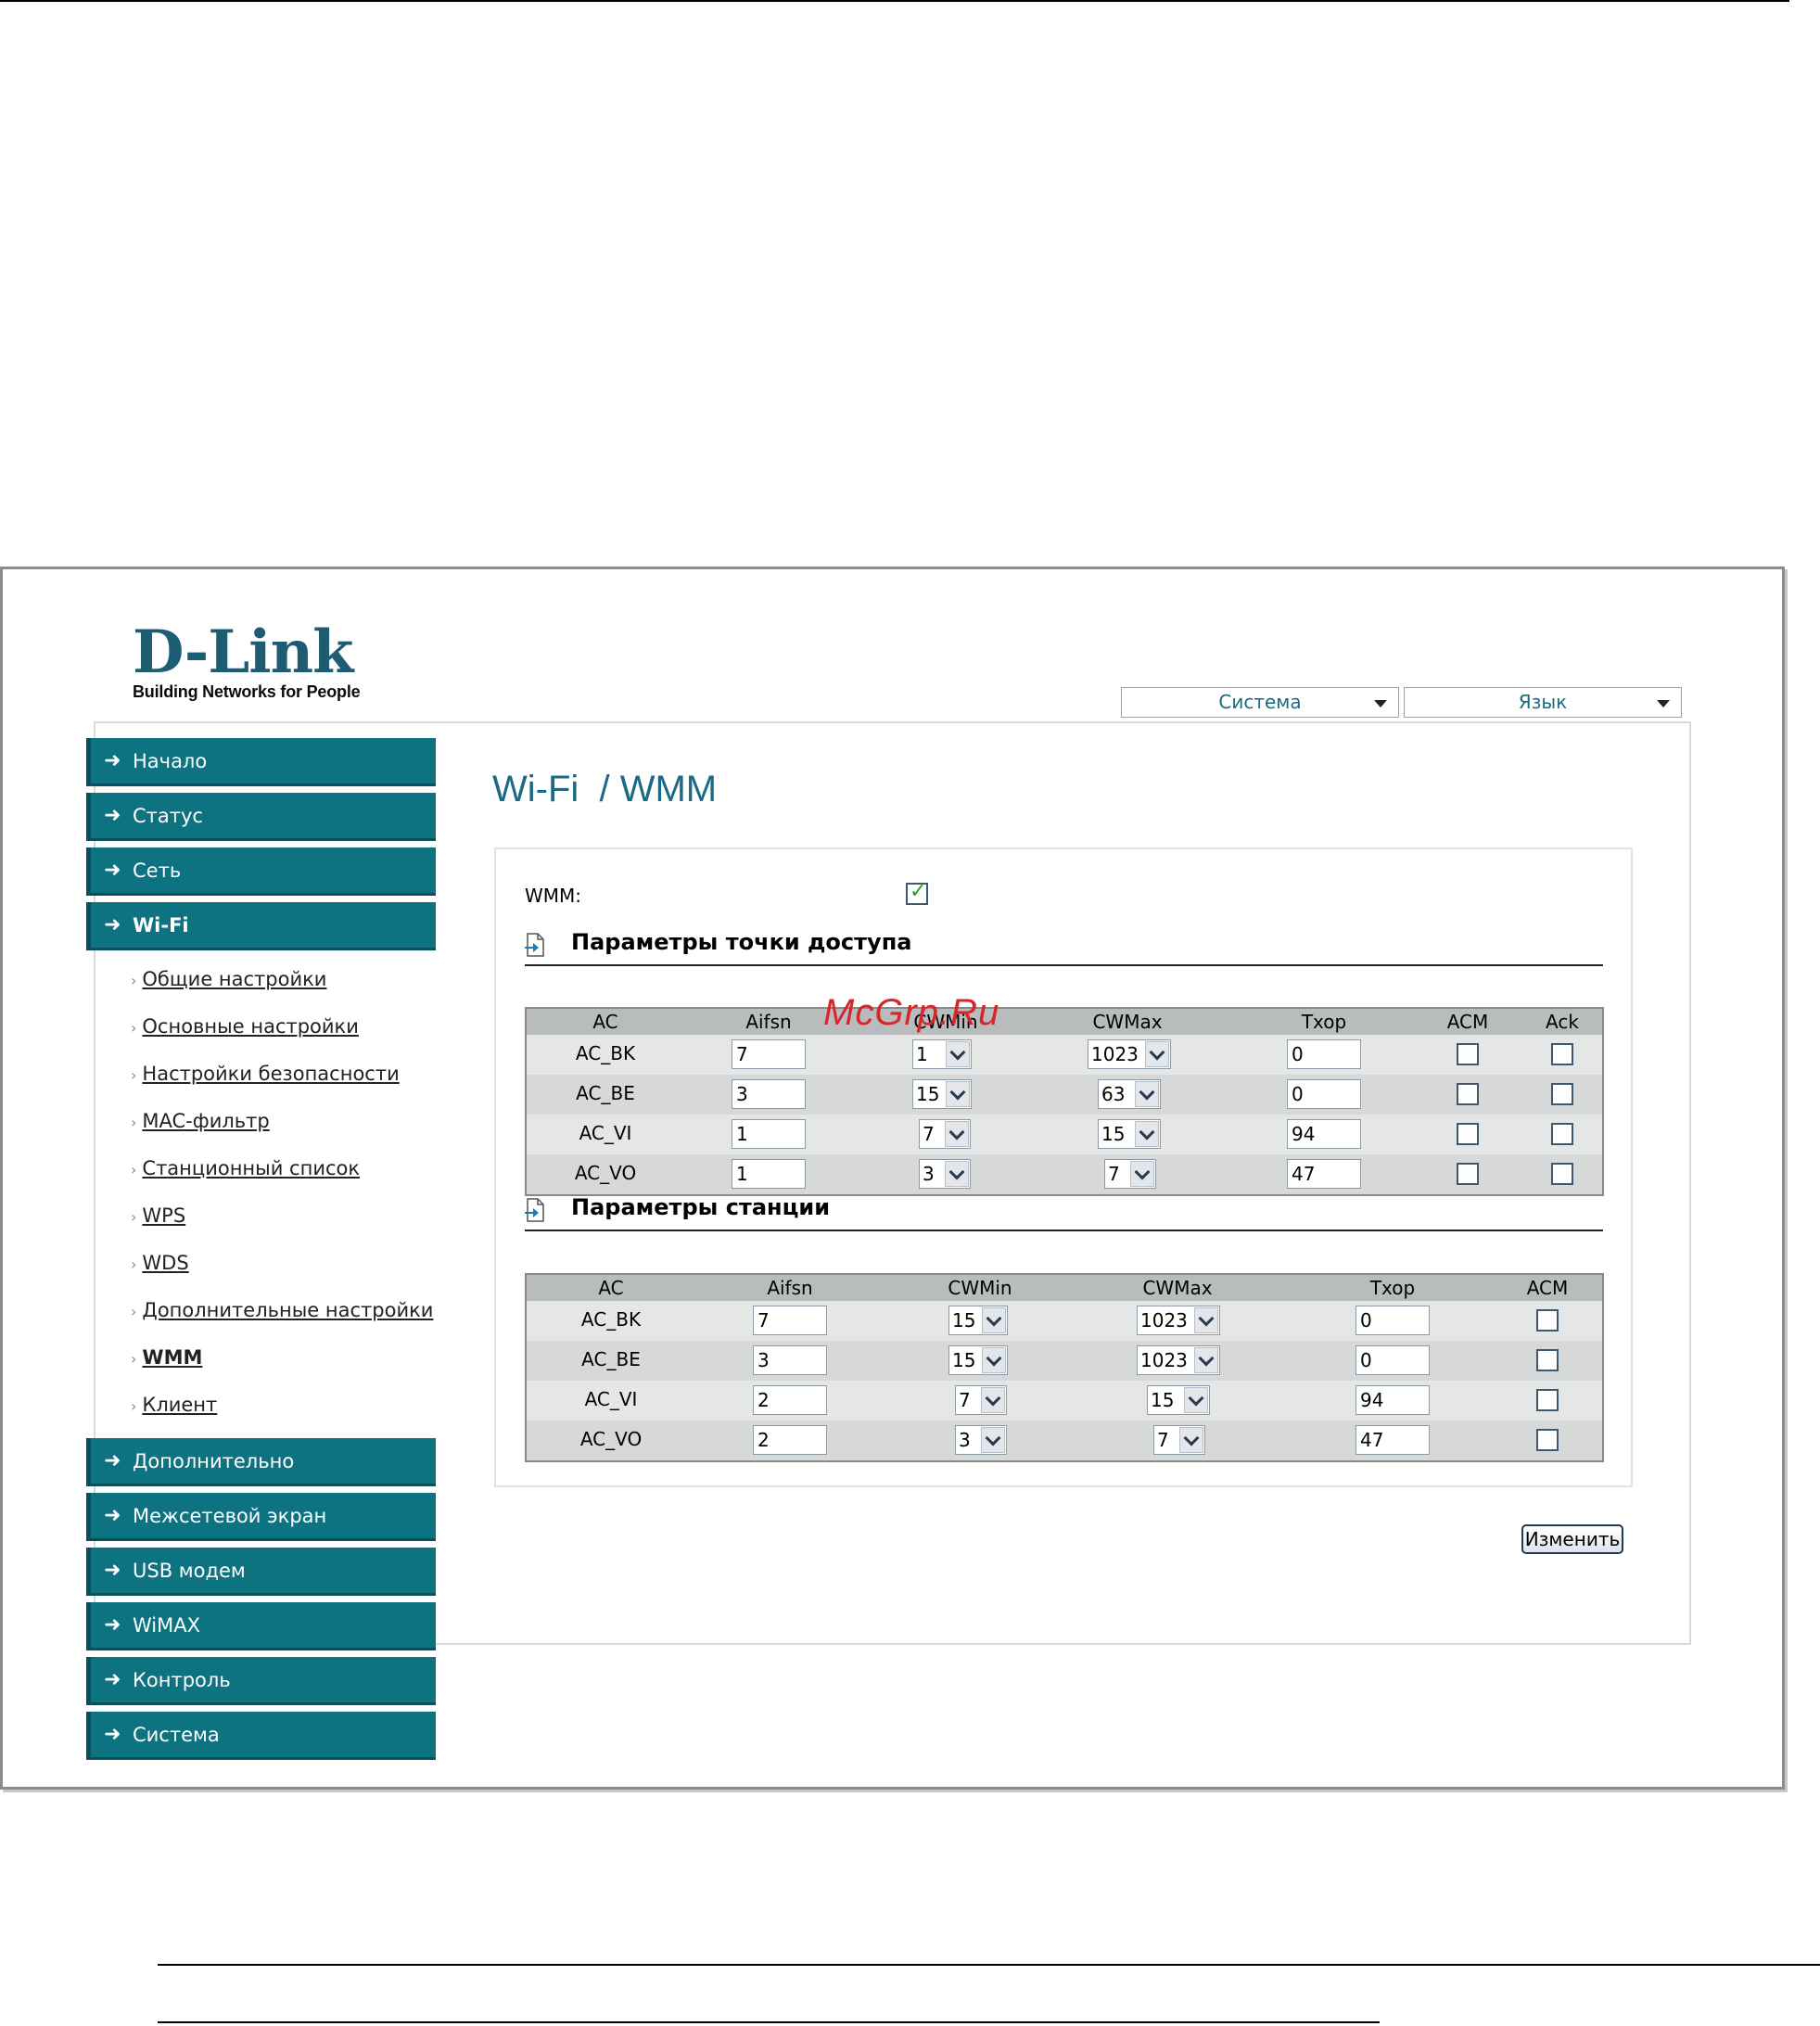 The image size is (1820, 2026). I want to click on cwmax-select: 63, so click(1129, 1094).